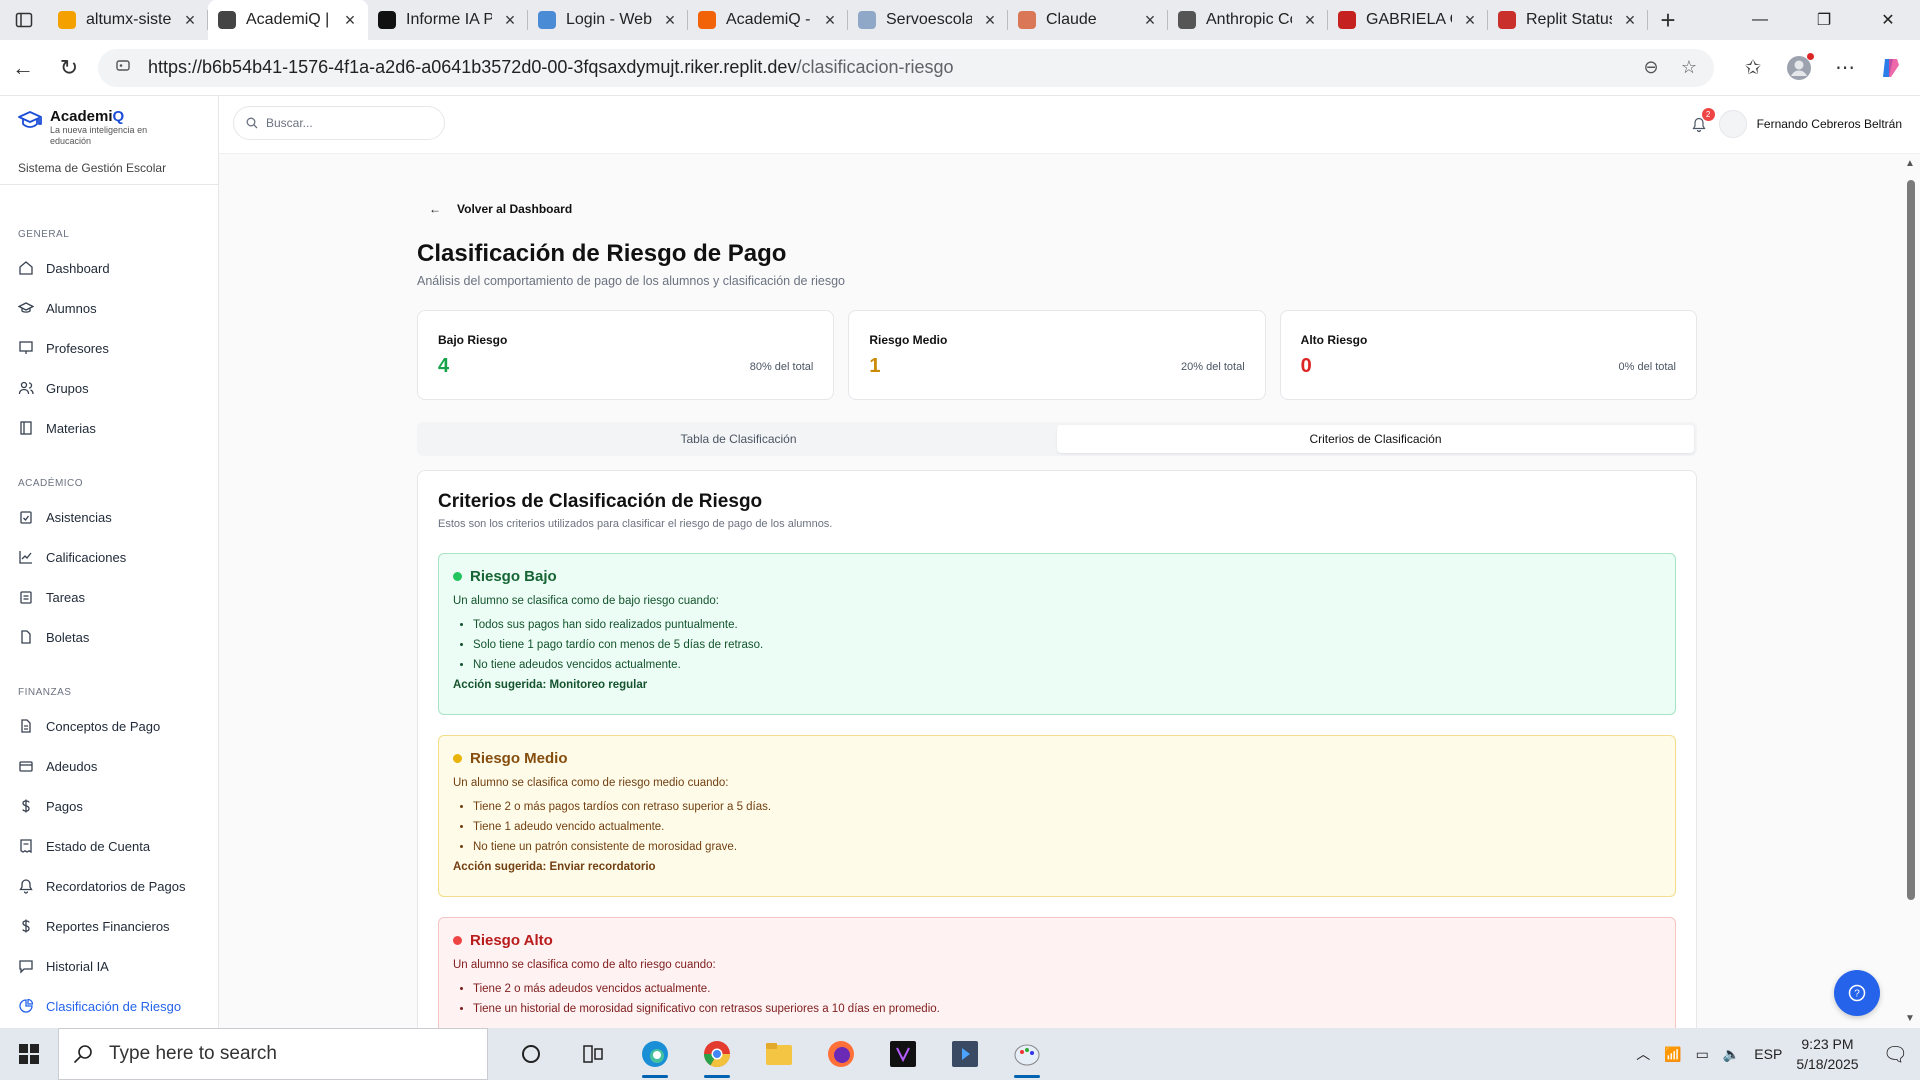 Image resolution: width=1920 pixels, height=1080 pixels. I want to click on chevron-up-icon: ︿, so click(1643, 1054).